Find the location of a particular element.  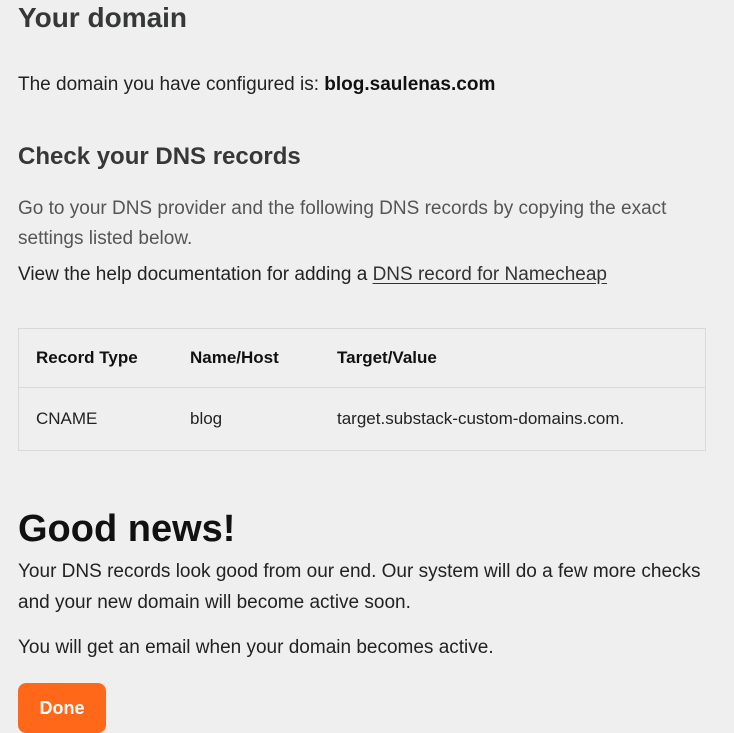

cell-record-type: CNAME is located at coordinates (67, 418).